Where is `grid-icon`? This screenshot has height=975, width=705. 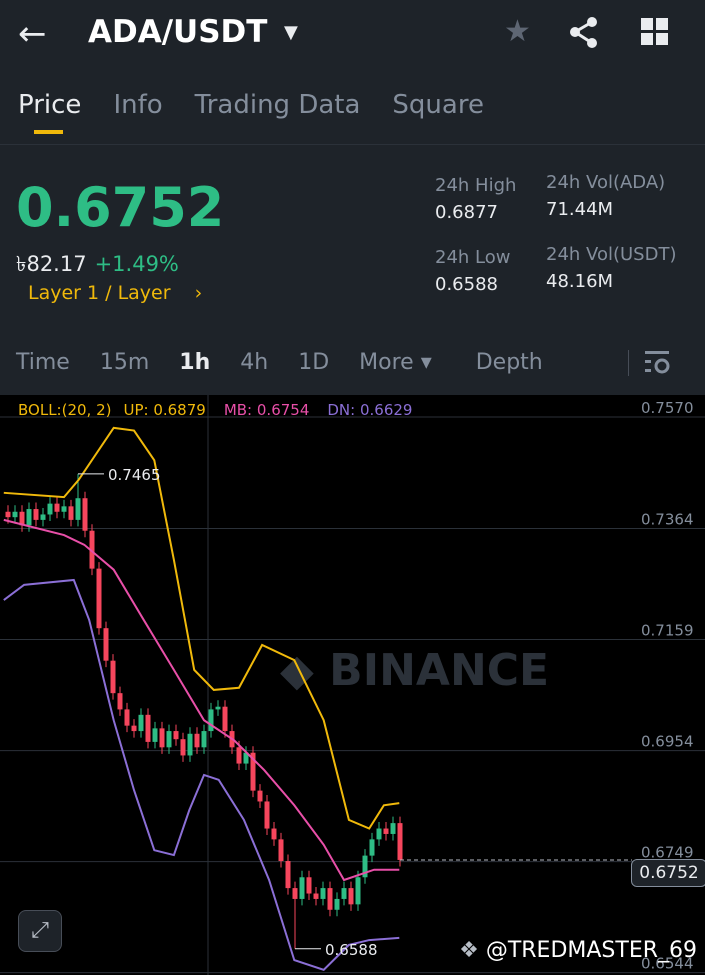 grid-icon is located at coordinates (655, 32).